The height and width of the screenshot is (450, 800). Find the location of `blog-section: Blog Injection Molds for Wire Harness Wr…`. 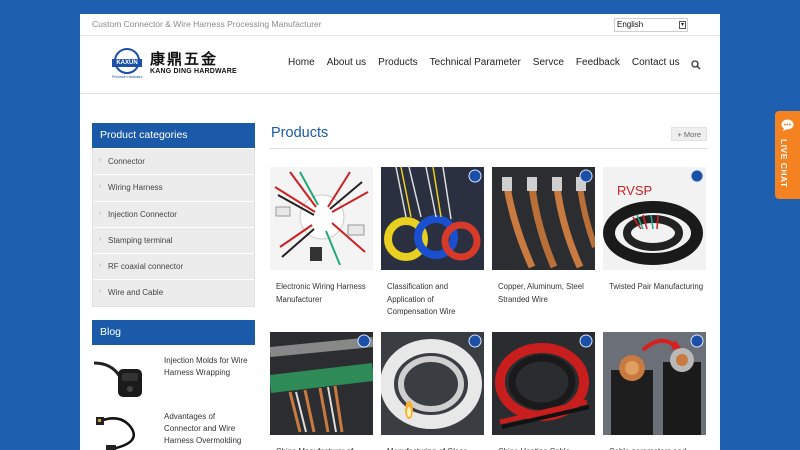

blog-section: Blog Injection Molds for Wire Harness Wr… is located at coordinates (173, 384).